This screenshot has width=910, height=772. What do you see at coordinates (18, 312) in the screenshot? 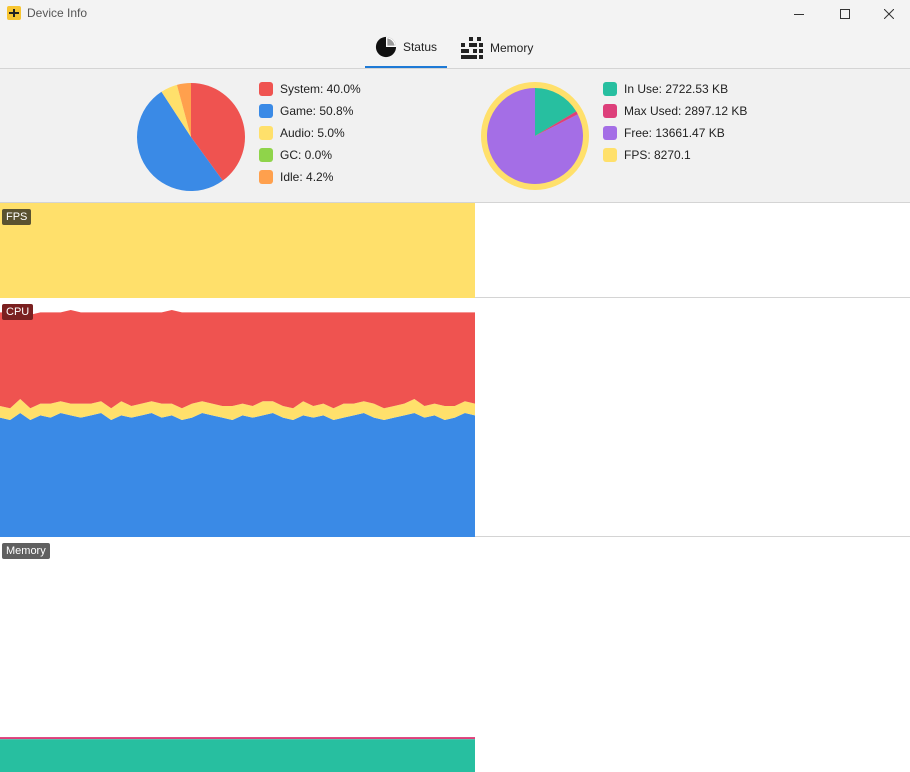
I see `cpu-graph-label: CPU` at bounding box center [18, 312].